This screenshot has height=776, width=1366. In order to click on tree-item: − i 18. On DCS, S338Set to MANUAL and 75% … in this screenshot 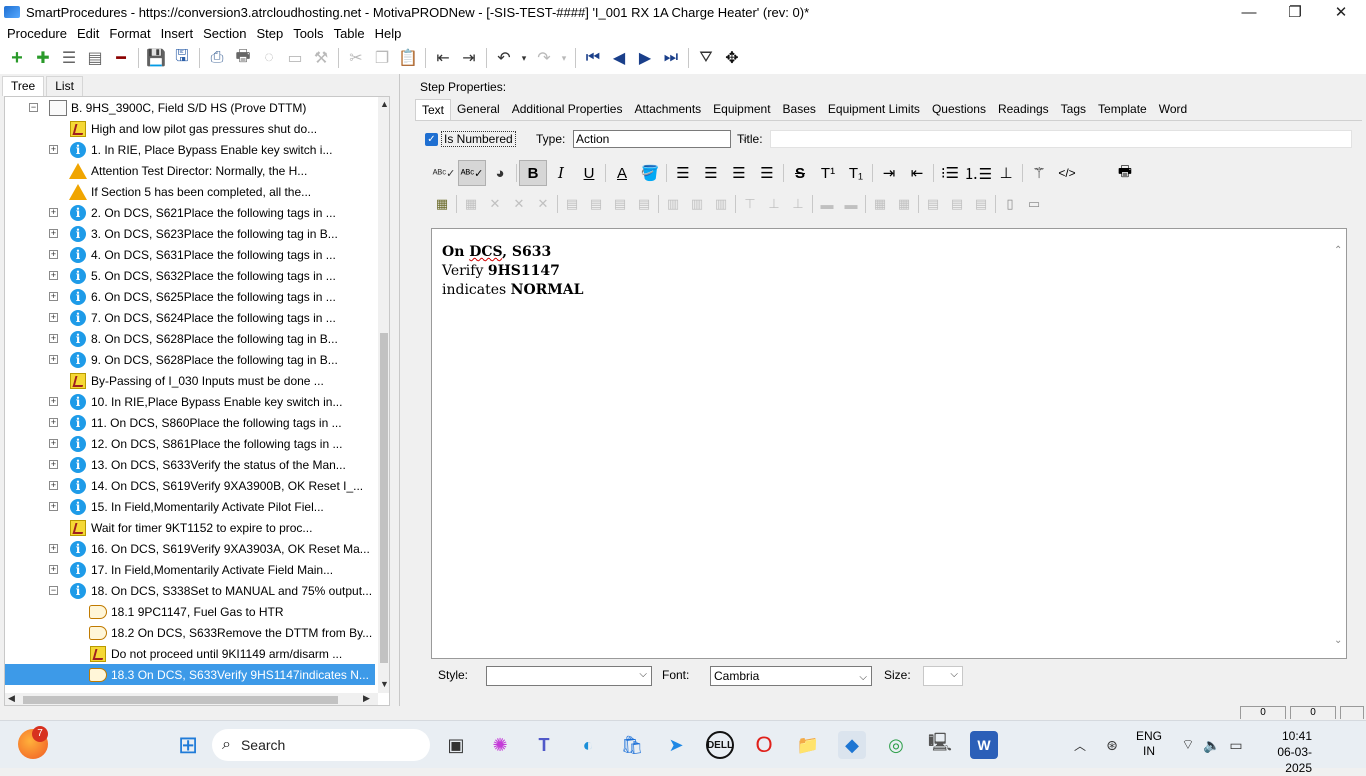, I will do `click(190, 590)`.